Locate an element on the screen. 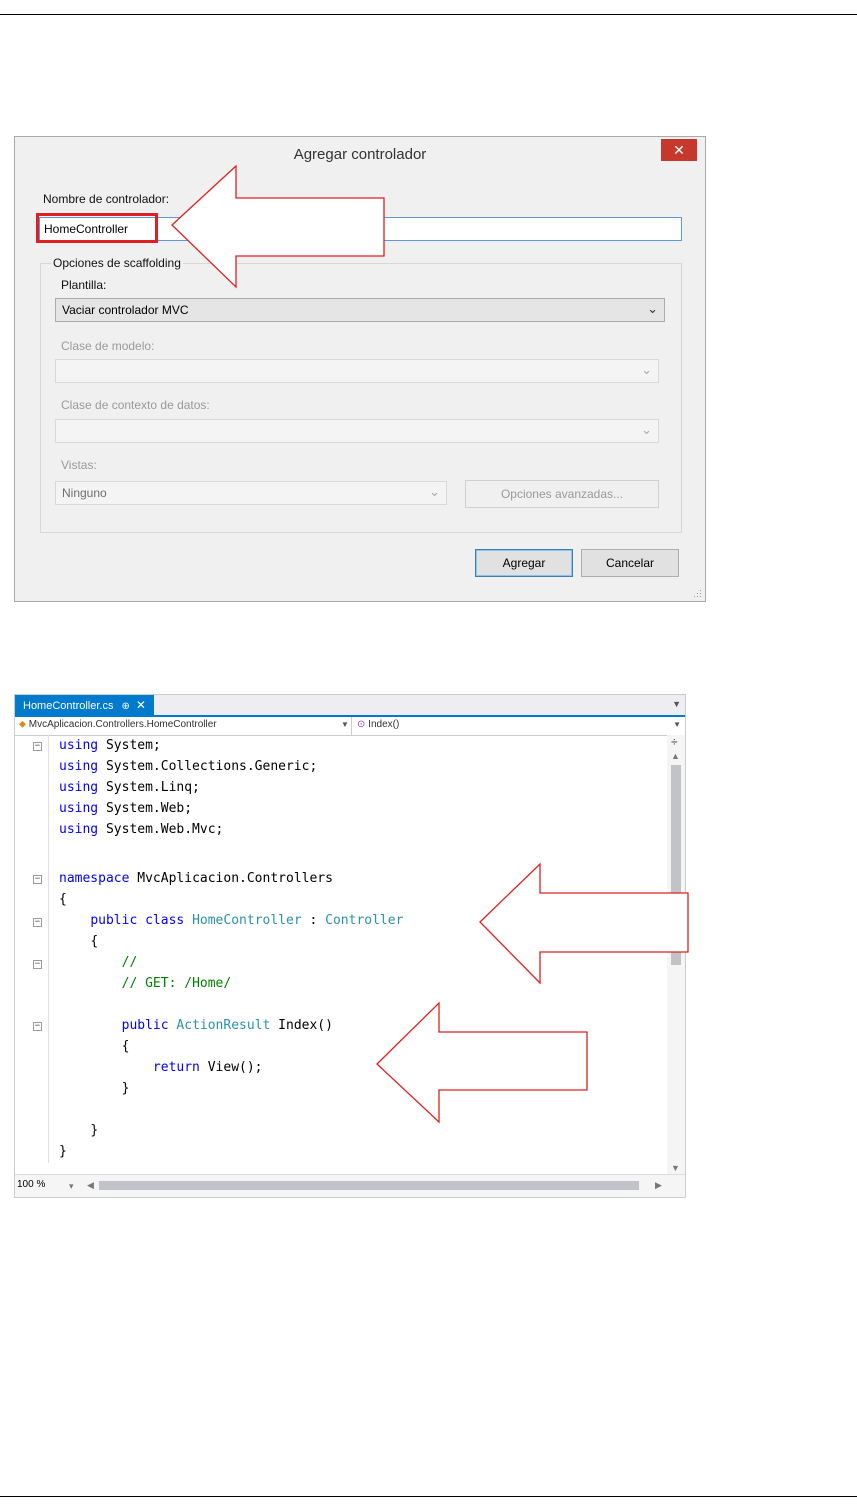 The width and height of the screenshot is (857, 1512). controller-name-label: Nombre de controlador: is located at coordinates (106, 199).